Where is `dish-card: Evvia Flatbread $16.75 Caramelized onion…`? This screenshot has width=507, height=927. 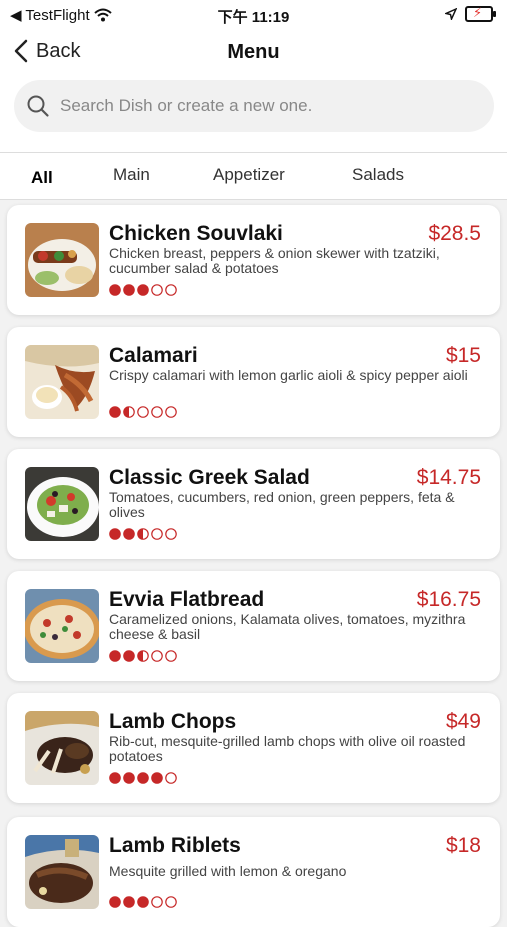 dish-card: Evvia Flatbread $16.75 Caramelized onion… is located at coordinates (253, 626).